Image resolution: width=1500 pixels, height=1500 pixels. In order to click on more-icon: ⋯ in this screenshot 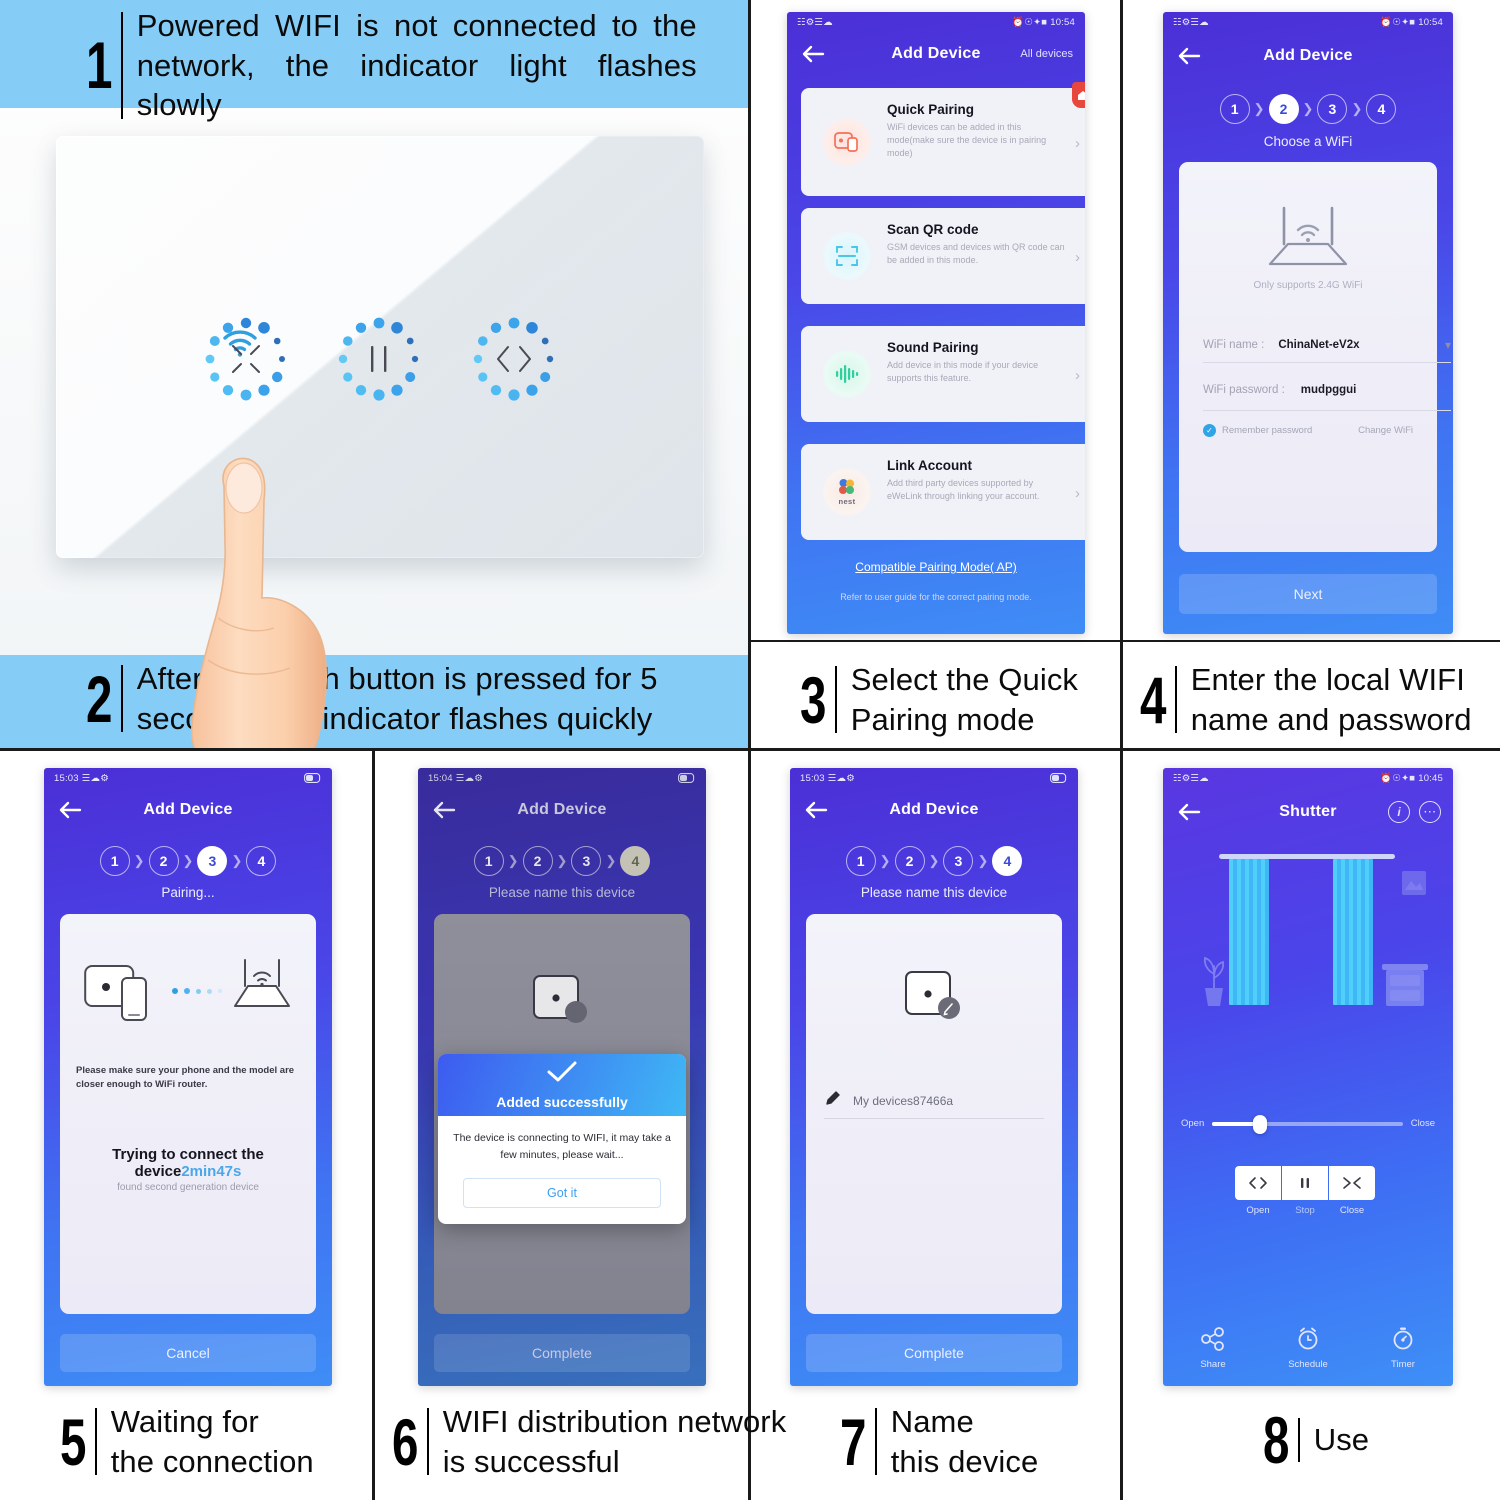, I will do `click(1430, 812)`.